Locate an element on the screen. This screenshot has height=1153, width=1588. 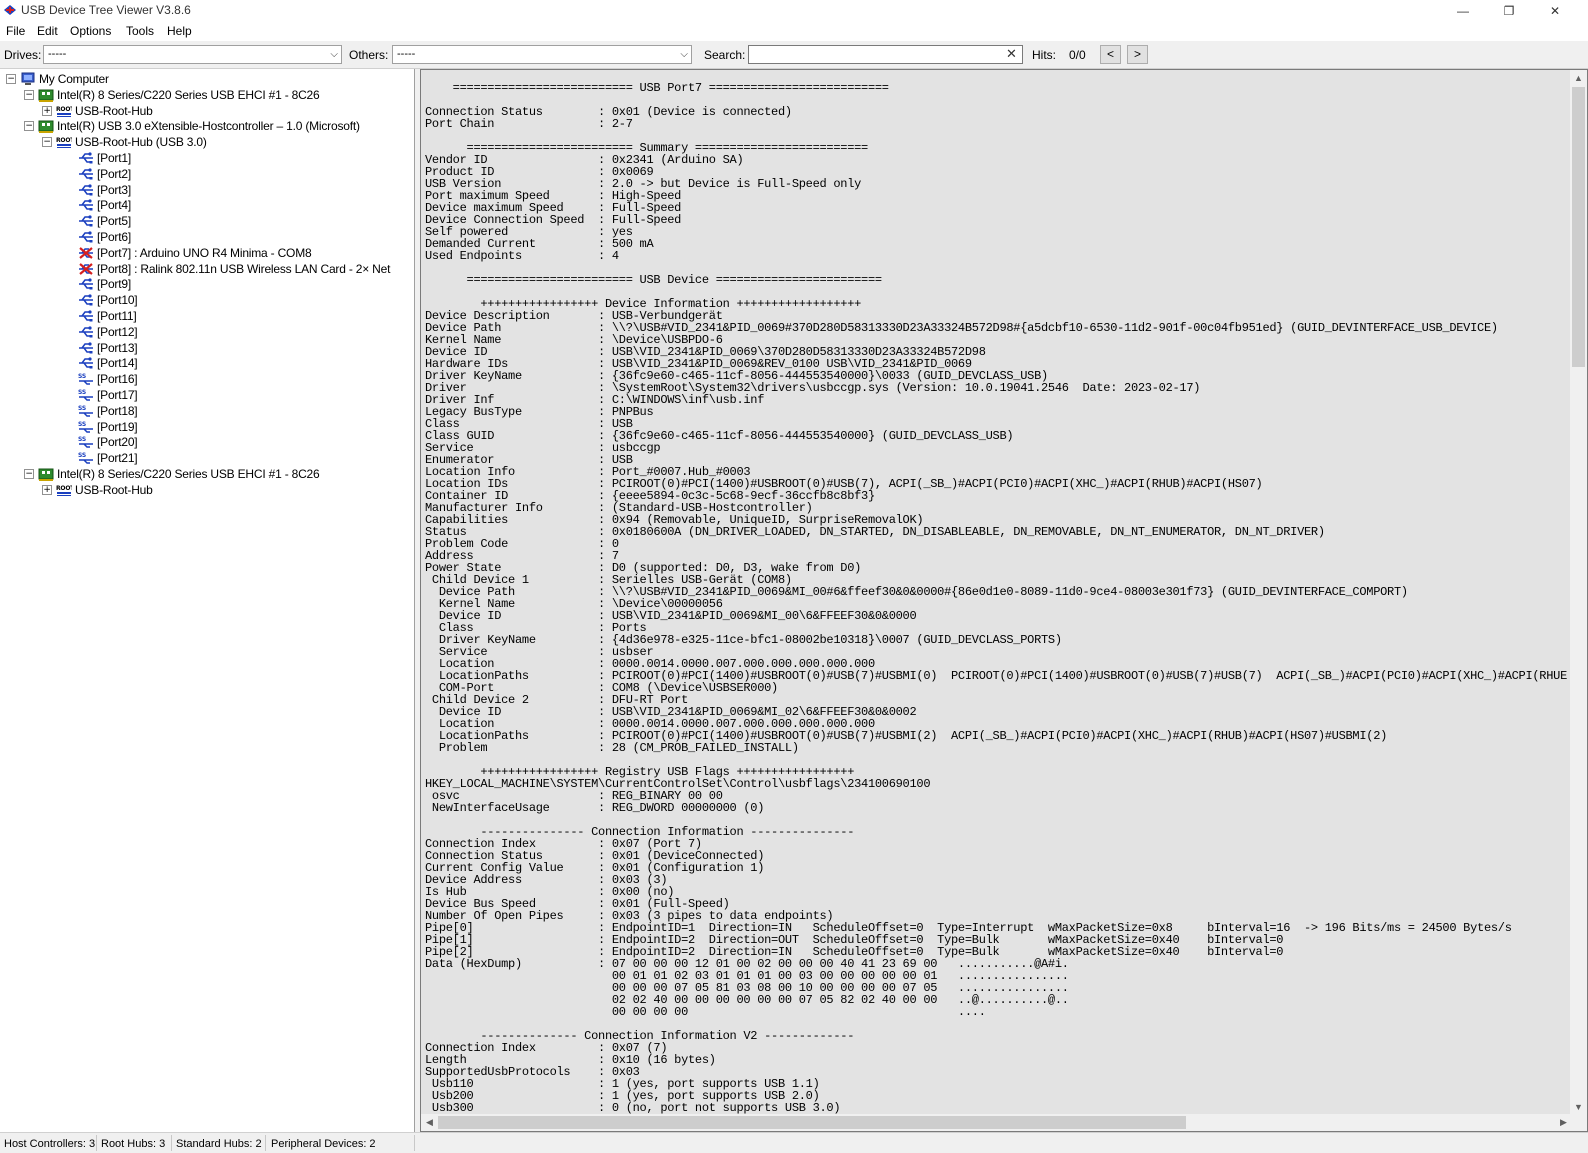
tree-item: SS [Port19] is located at coordinates (108, 427).